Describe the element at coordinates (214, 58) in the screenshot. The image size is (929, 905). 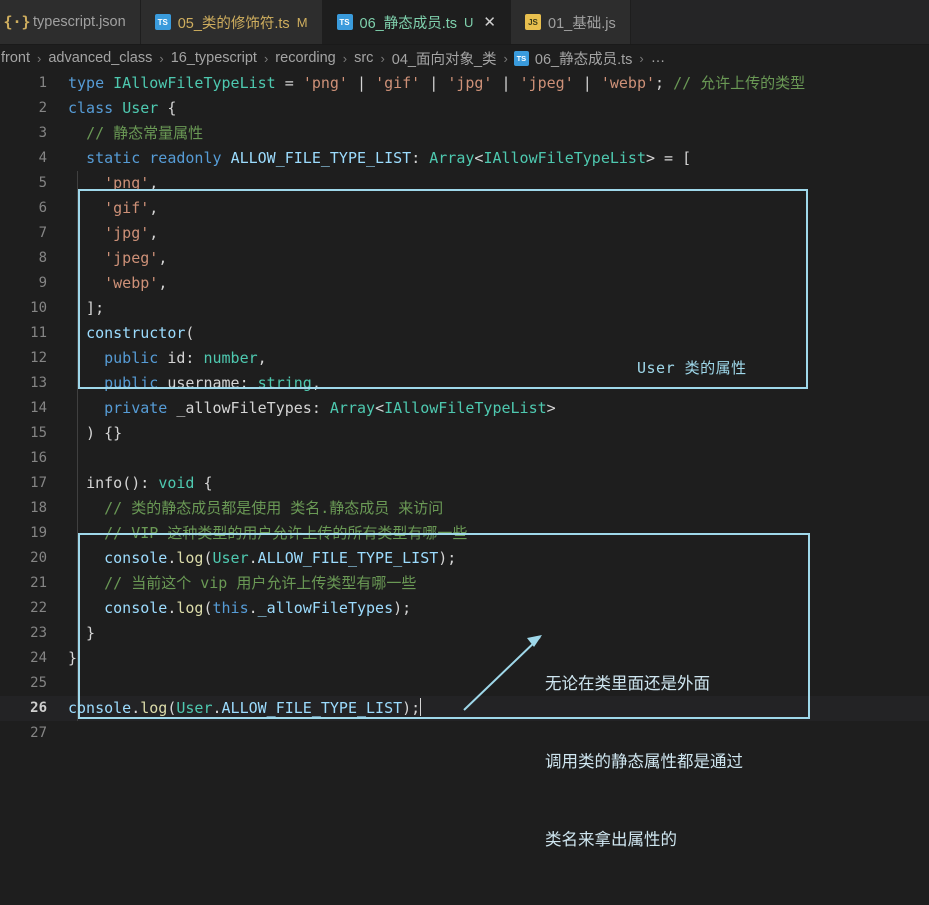
I see `breadcrumb-item-16-typescript: 16_typescript` at that location.